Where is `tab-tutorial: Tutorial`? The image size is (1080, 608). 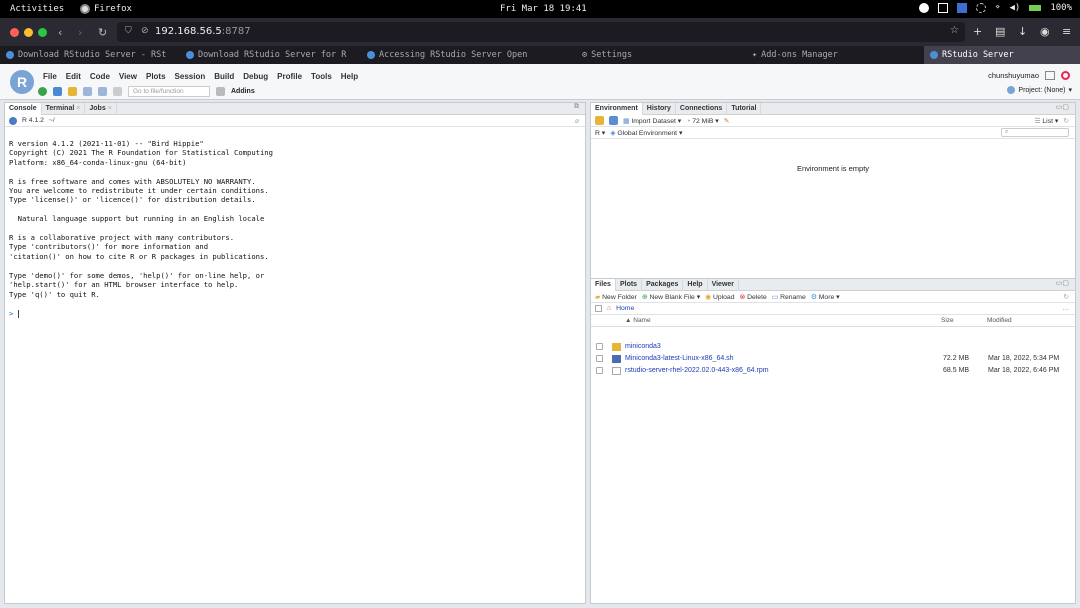
tab-tutorial: Tutorial is located at coordinates (744, 109).